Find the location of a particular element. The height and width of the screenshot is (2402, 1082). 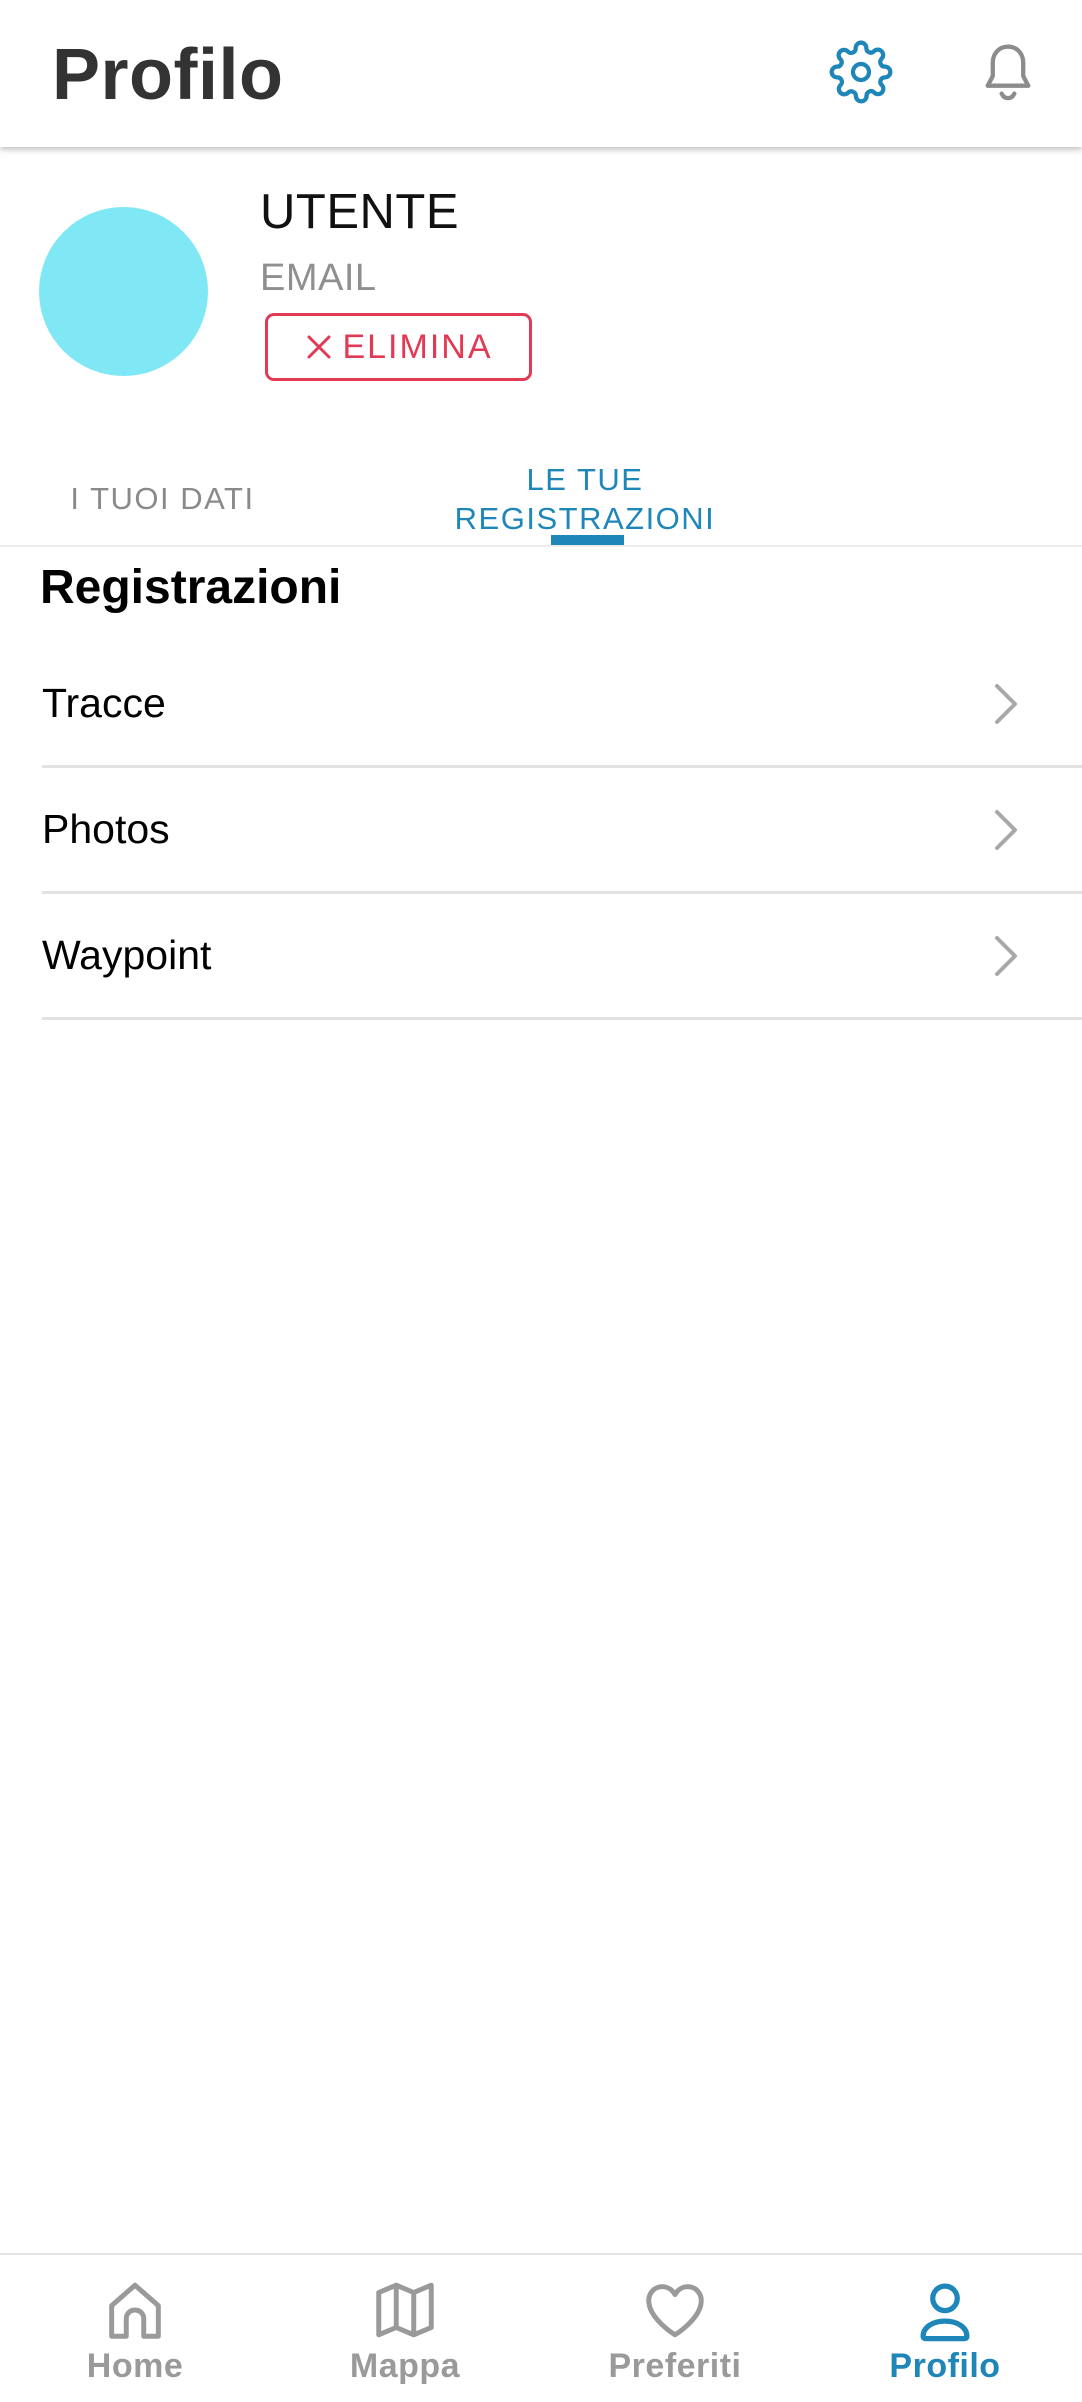

map-icon is located at coordinates (405, 2310).